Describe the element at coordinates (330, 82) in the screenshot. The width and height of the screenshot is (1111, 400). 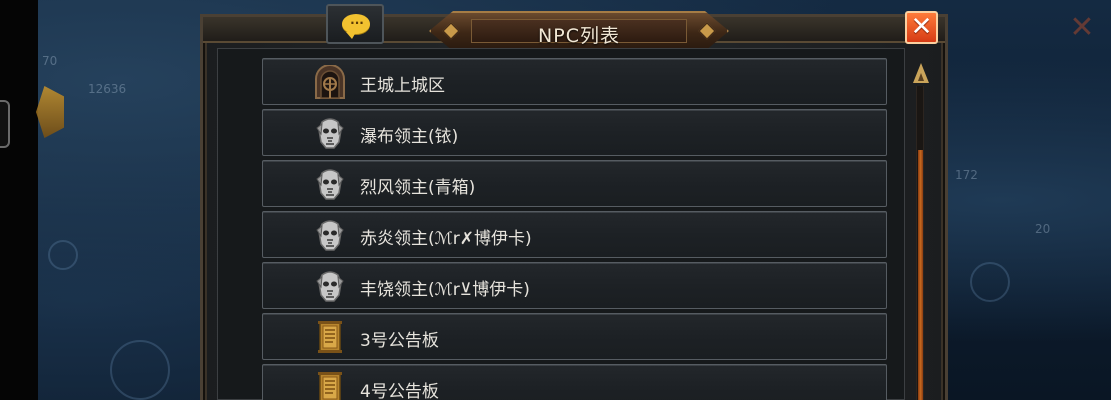
I see `gate-icon` at that location.